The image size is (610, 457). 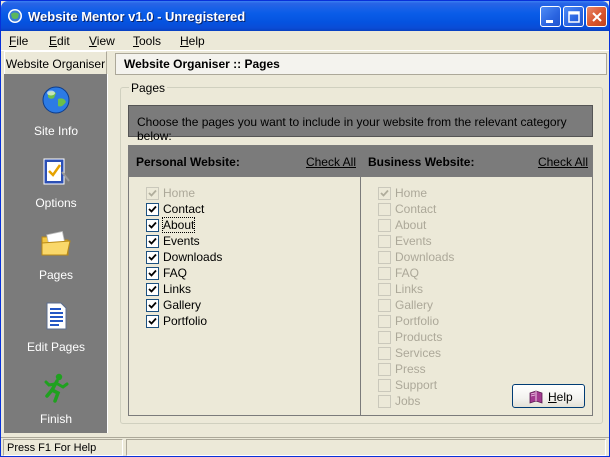 I want to click on app-icon, so click(x=15, y=16).